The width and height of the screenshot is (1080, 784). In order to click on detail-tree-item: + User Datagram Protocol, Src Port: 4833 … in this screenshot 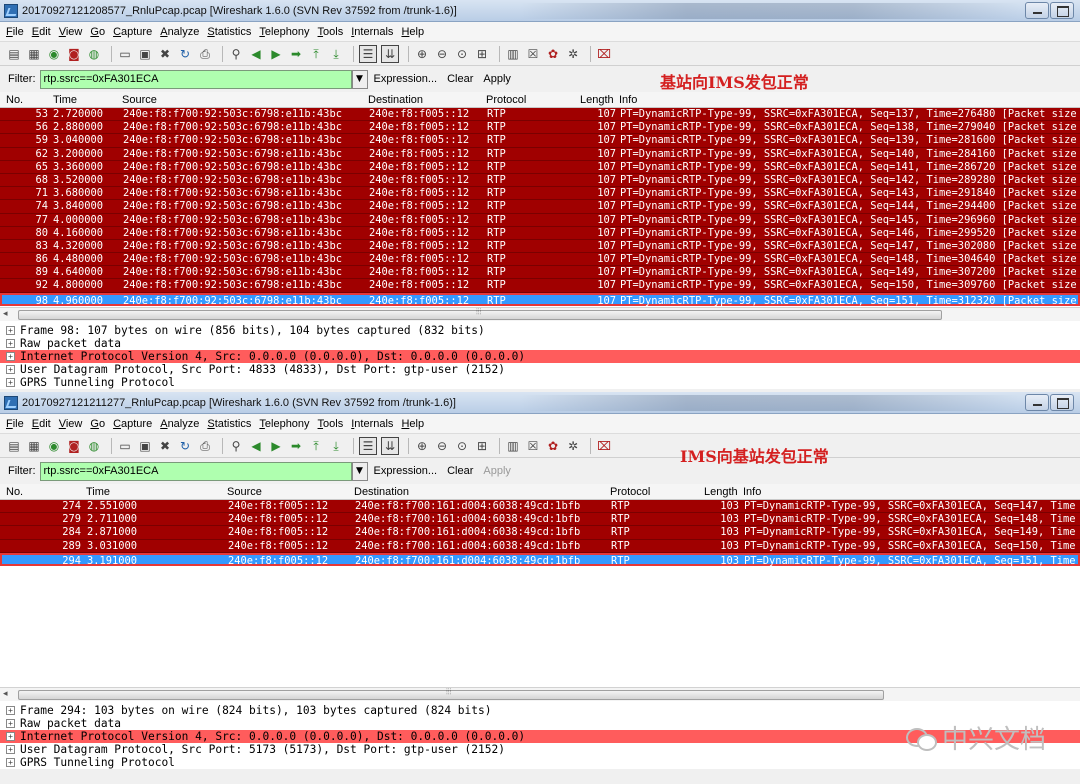, I will do `click(540, 369)`.